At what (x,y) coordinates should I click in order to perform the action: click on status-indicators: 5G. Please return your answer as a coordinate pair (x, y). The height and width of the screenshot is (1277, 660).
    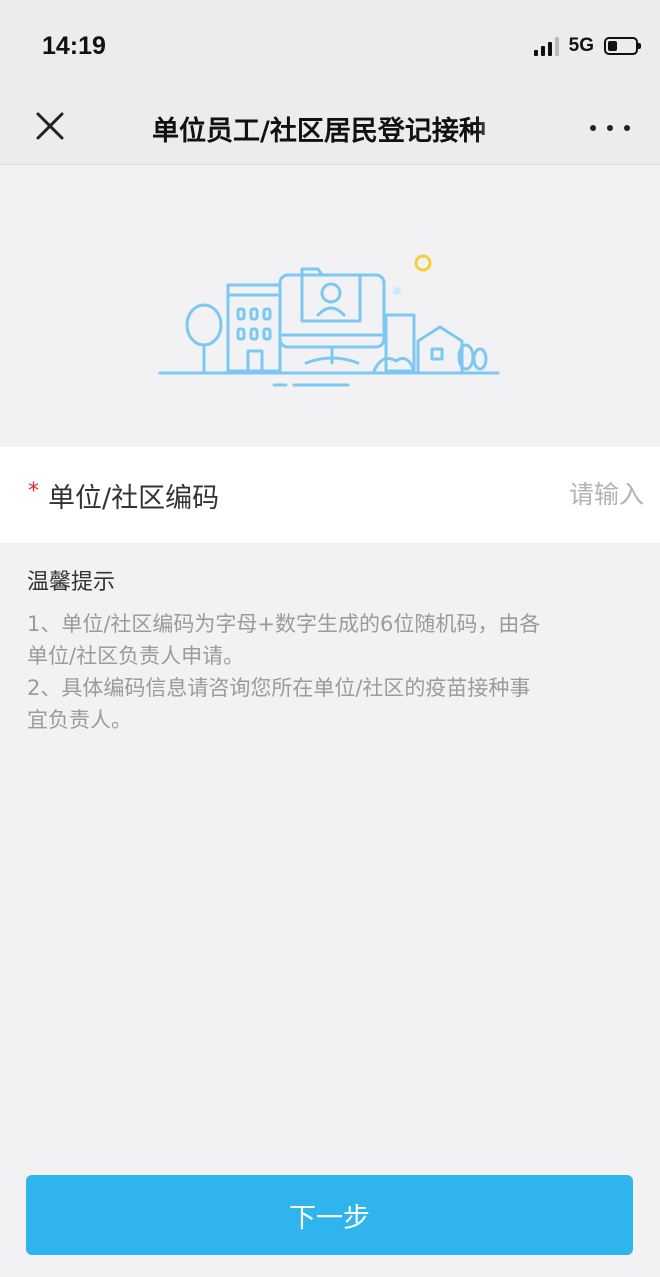
    Looking at the image, I should click on (587, 46).